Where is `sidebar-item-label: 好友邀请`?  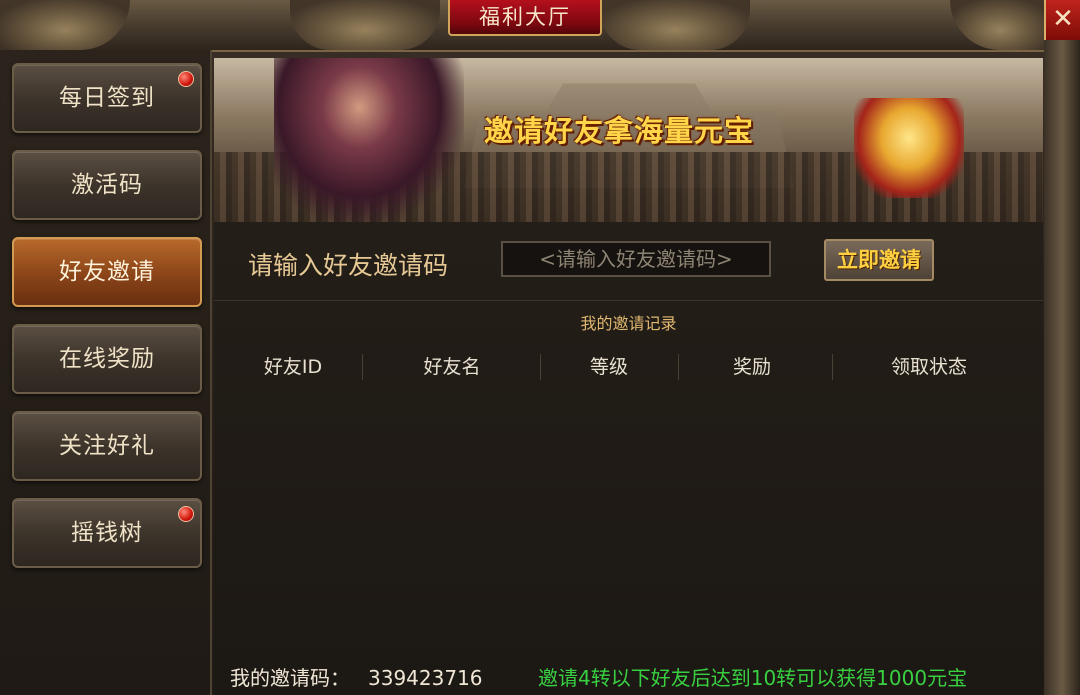
sidebar-item-label: 好友邀请 is located at coordinates (107, 272).